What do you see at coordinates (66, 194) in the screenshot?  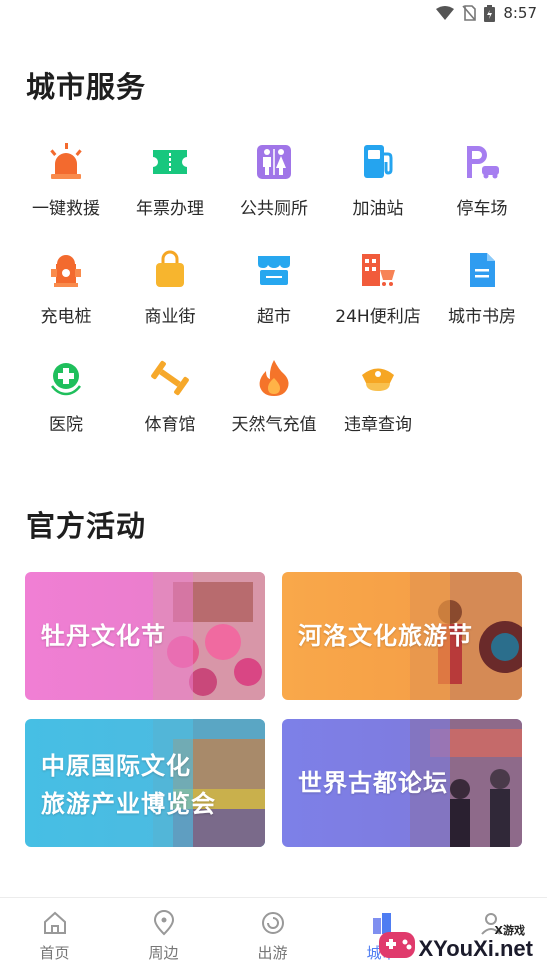 I see `service-rescue: 一键救援` at bounding box center [66, 194].